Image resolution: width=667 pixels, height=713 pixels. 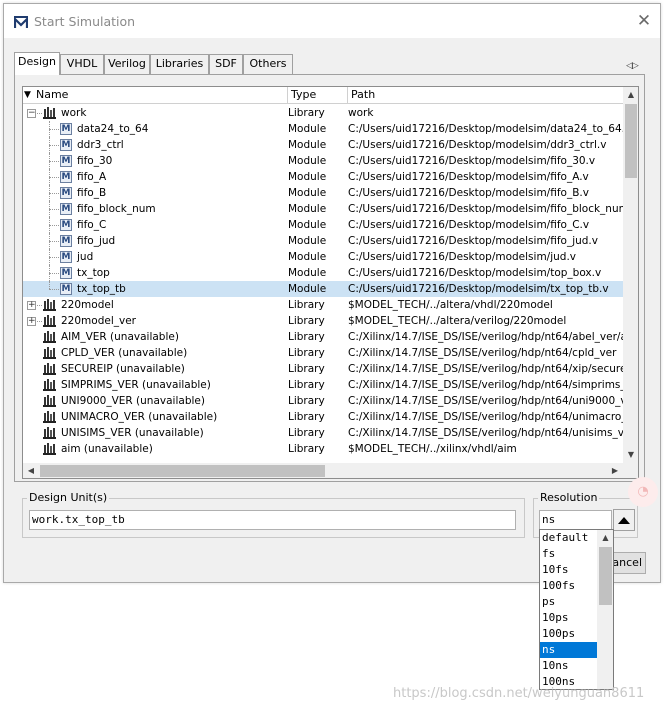 What do you see at coordinates (605, 576) in the screenshot?
I see `dropdown-scroll-thumb` at bounding box center [605, 576].